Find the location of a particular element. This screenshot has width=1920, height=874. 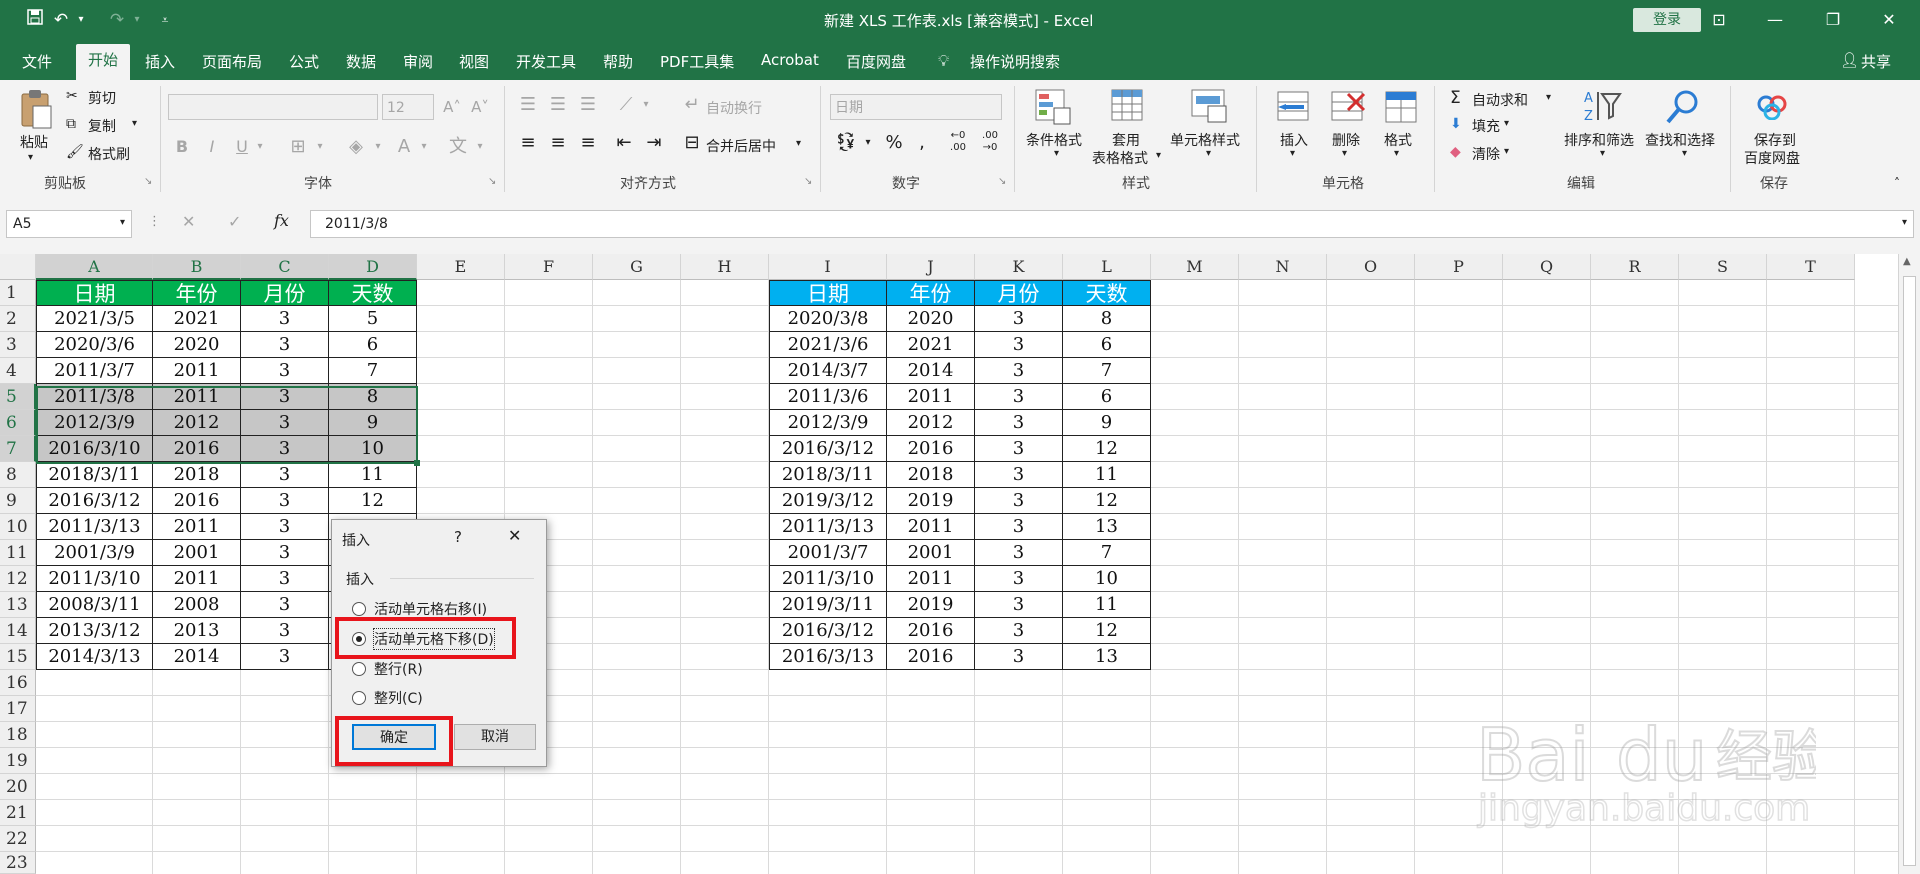

share-icon: 👤︎ is located at coordinates (1849, 60).